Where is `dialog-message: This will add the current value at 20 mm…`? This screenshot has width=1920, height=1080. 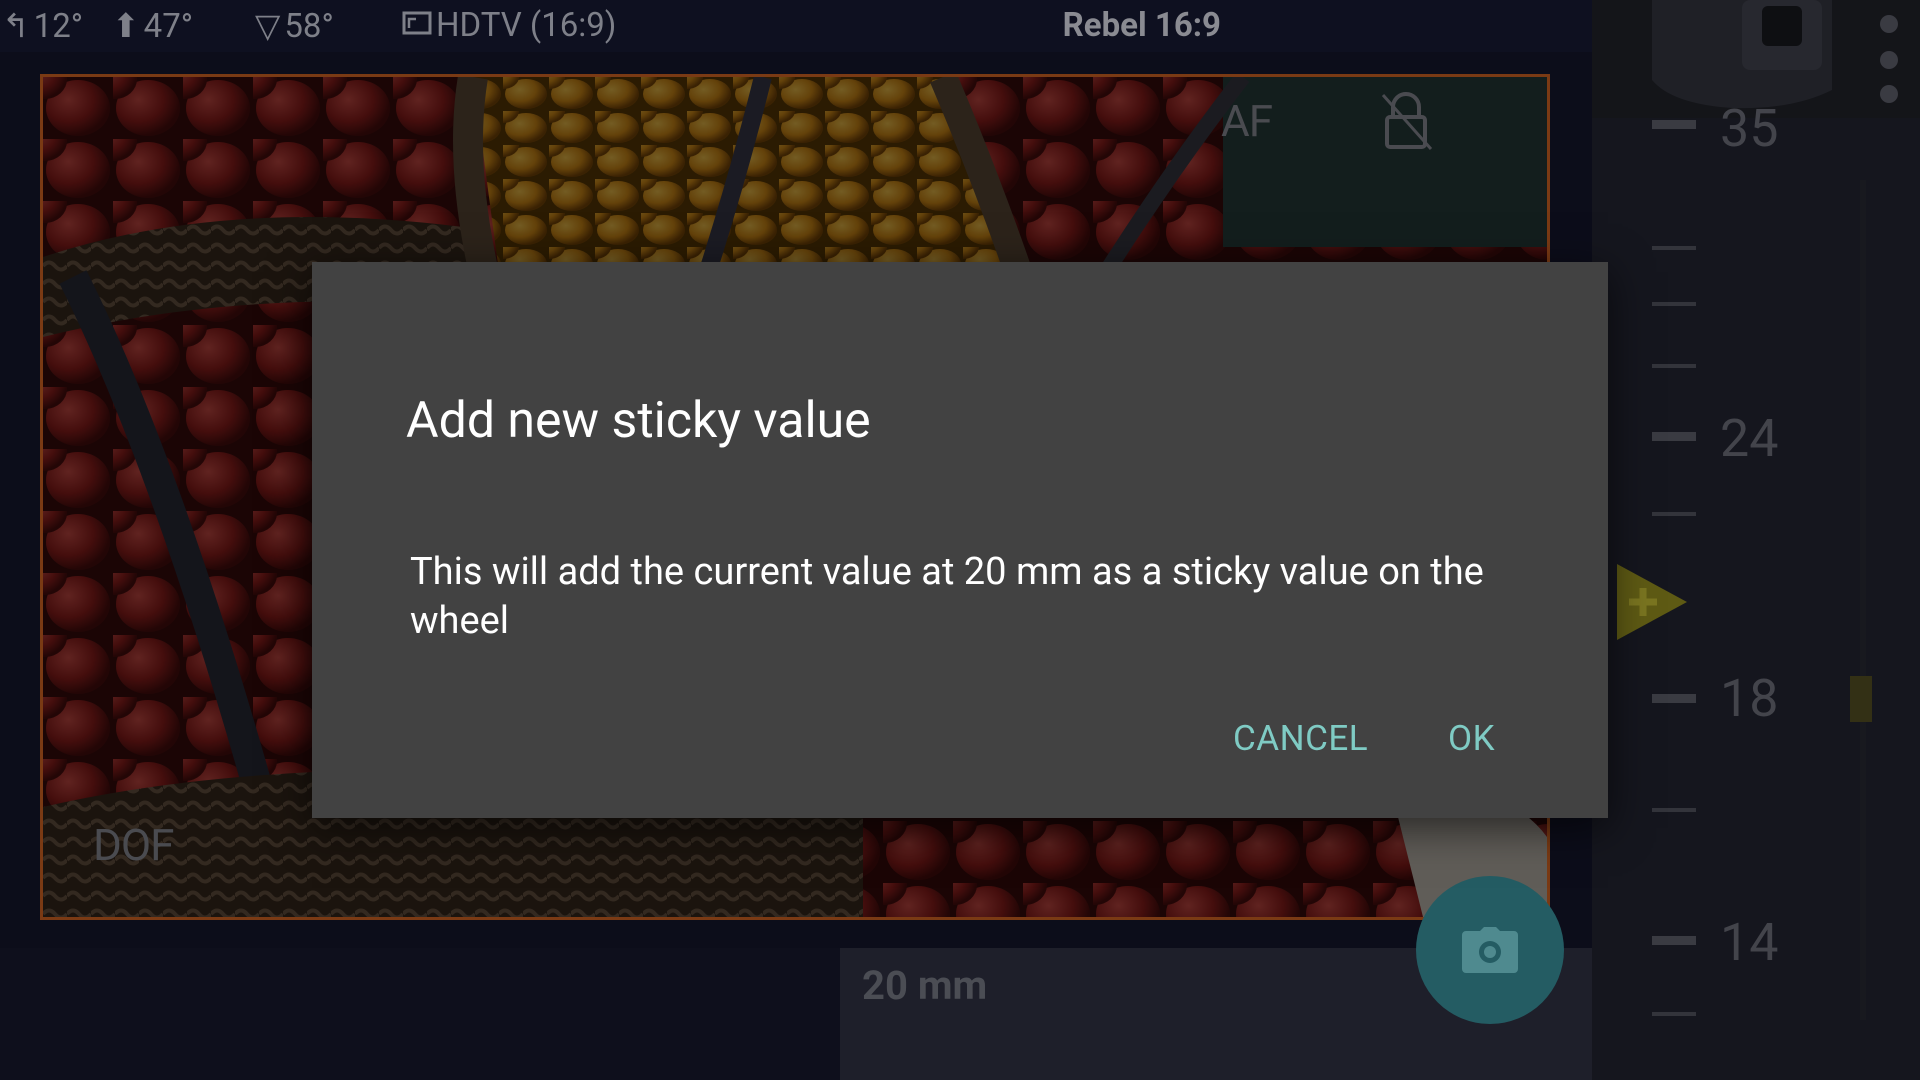
dialog-message: This will add the current value at 20 mm… is located at coordinates (947, 596).